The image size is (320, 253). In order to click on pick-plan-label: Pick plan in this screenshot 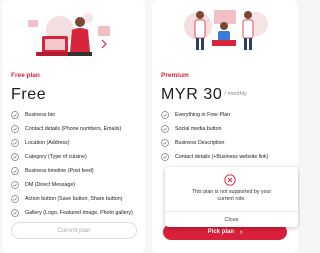, I will do `click(220, 232)`.